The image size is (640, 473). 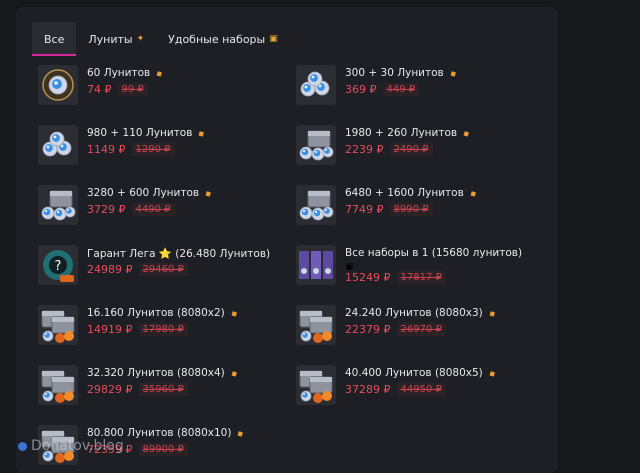 I want to click on watermark-text: Donatov.blog, so click(x=77, y=446).